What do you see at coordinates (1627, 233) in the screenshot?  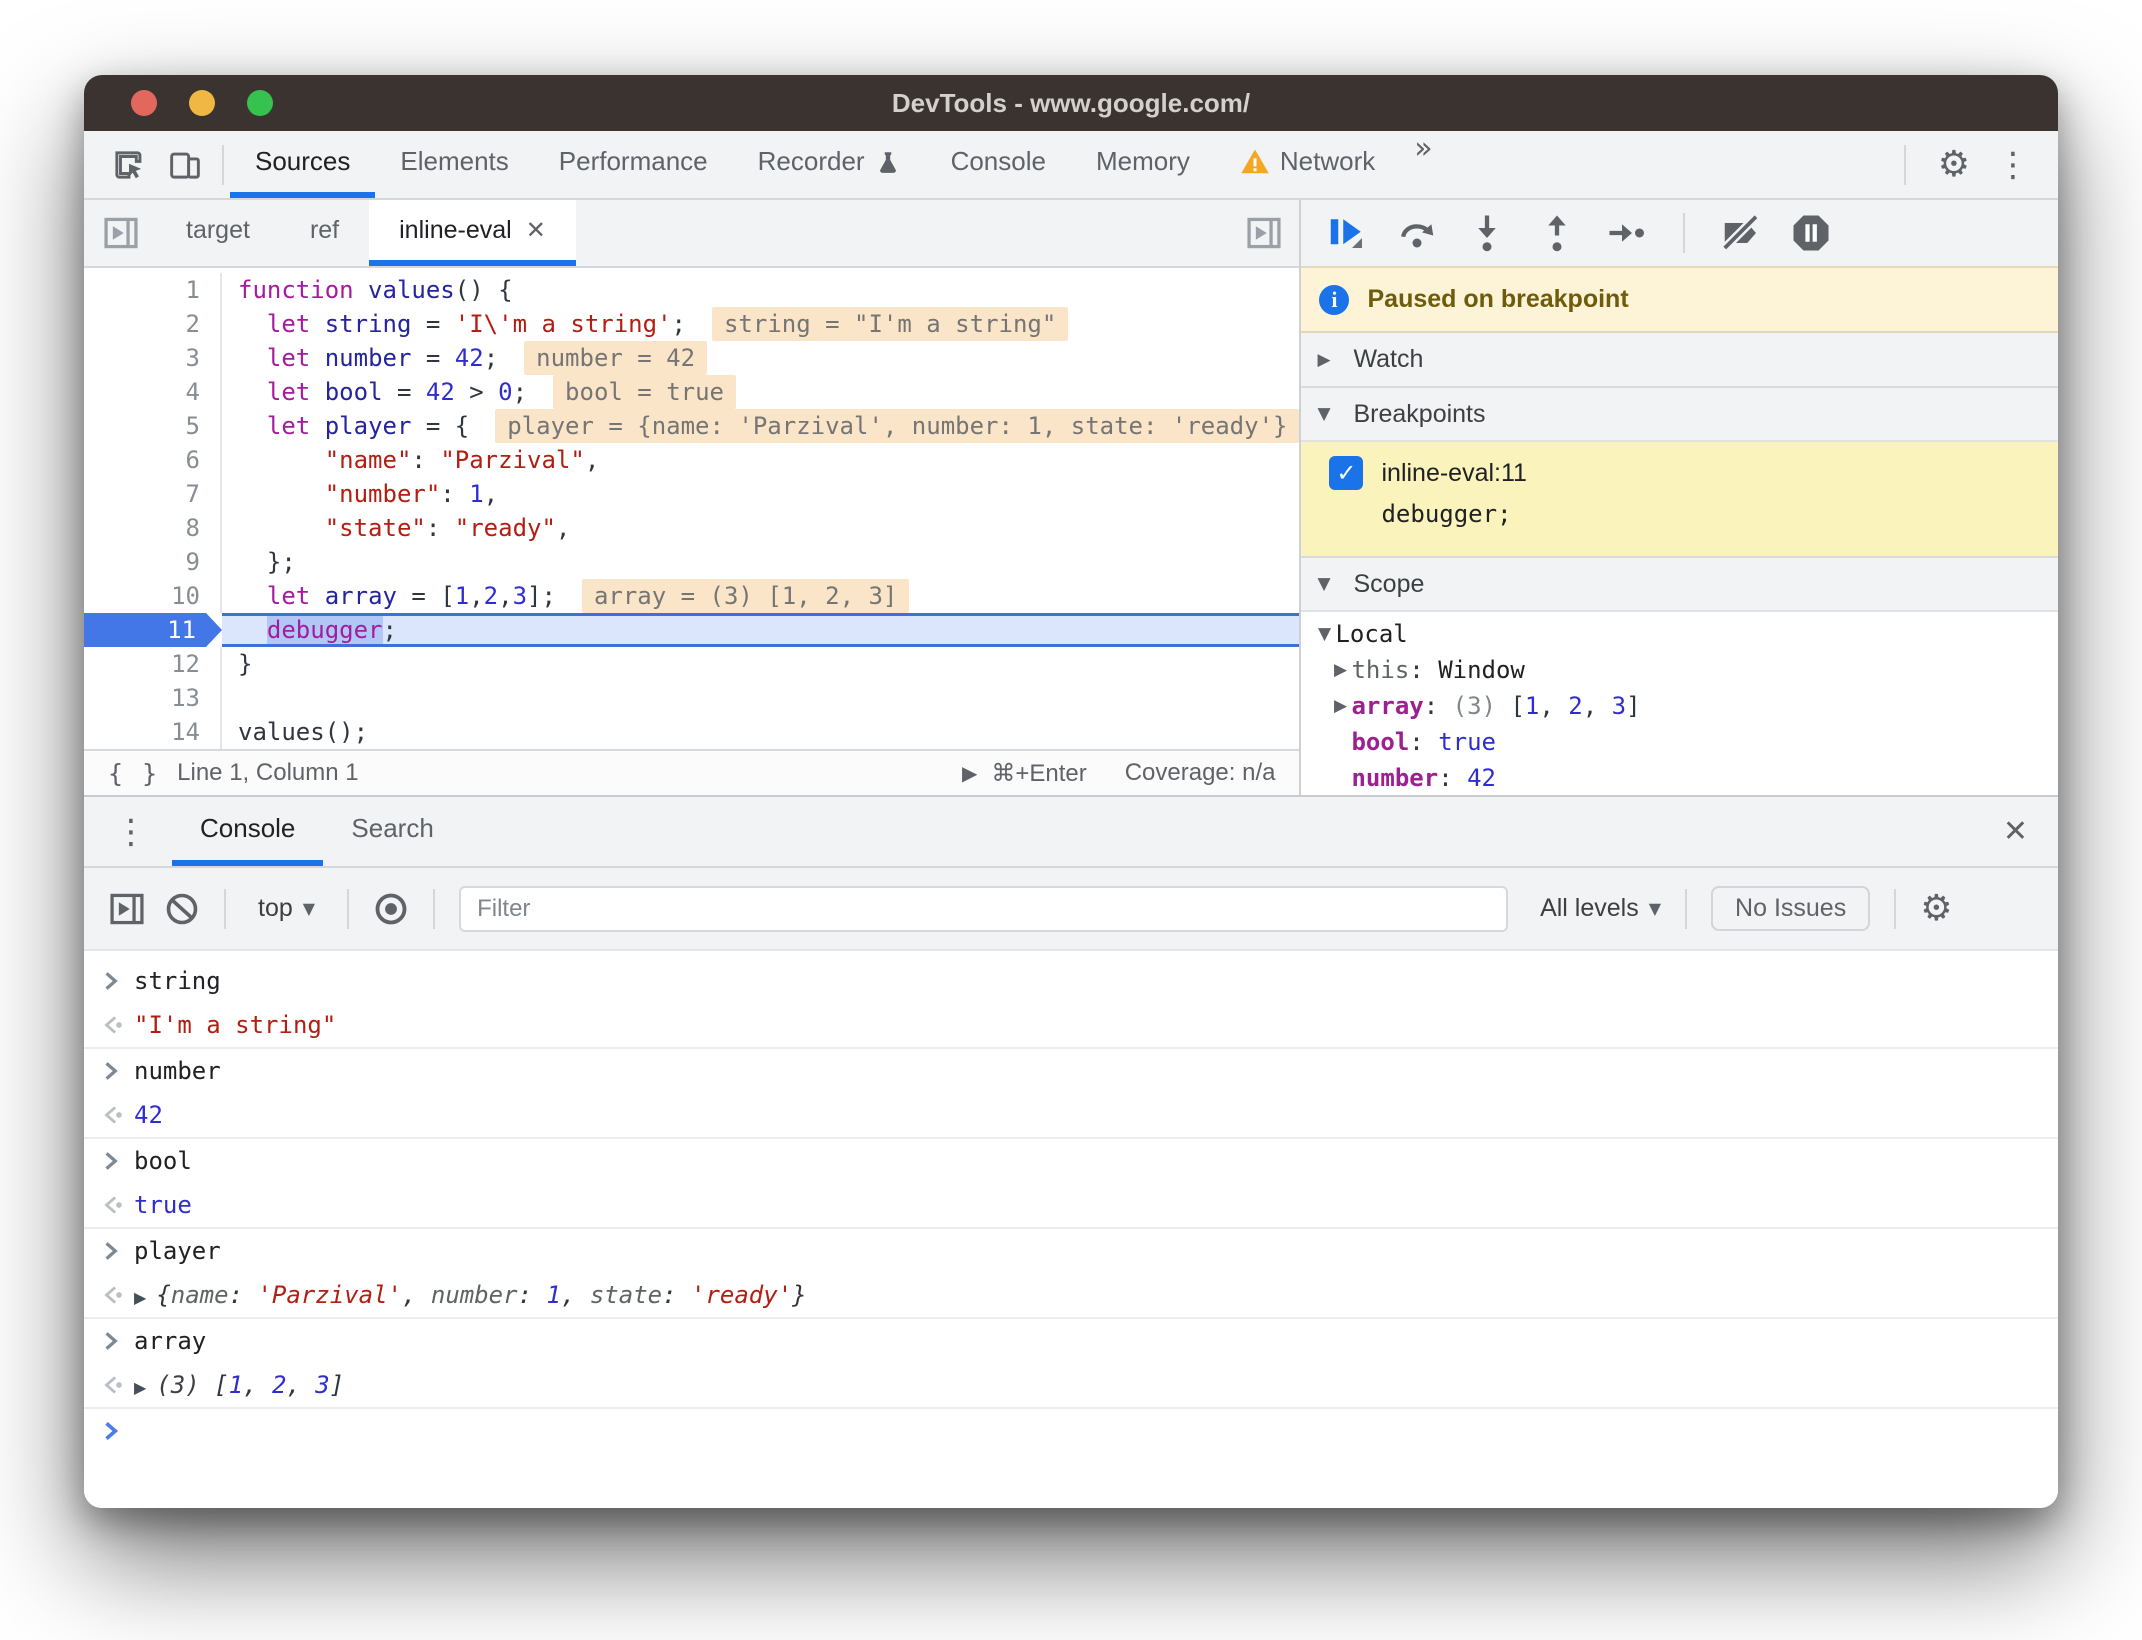 I see `step-icon` at bounding box center [1627, 233].